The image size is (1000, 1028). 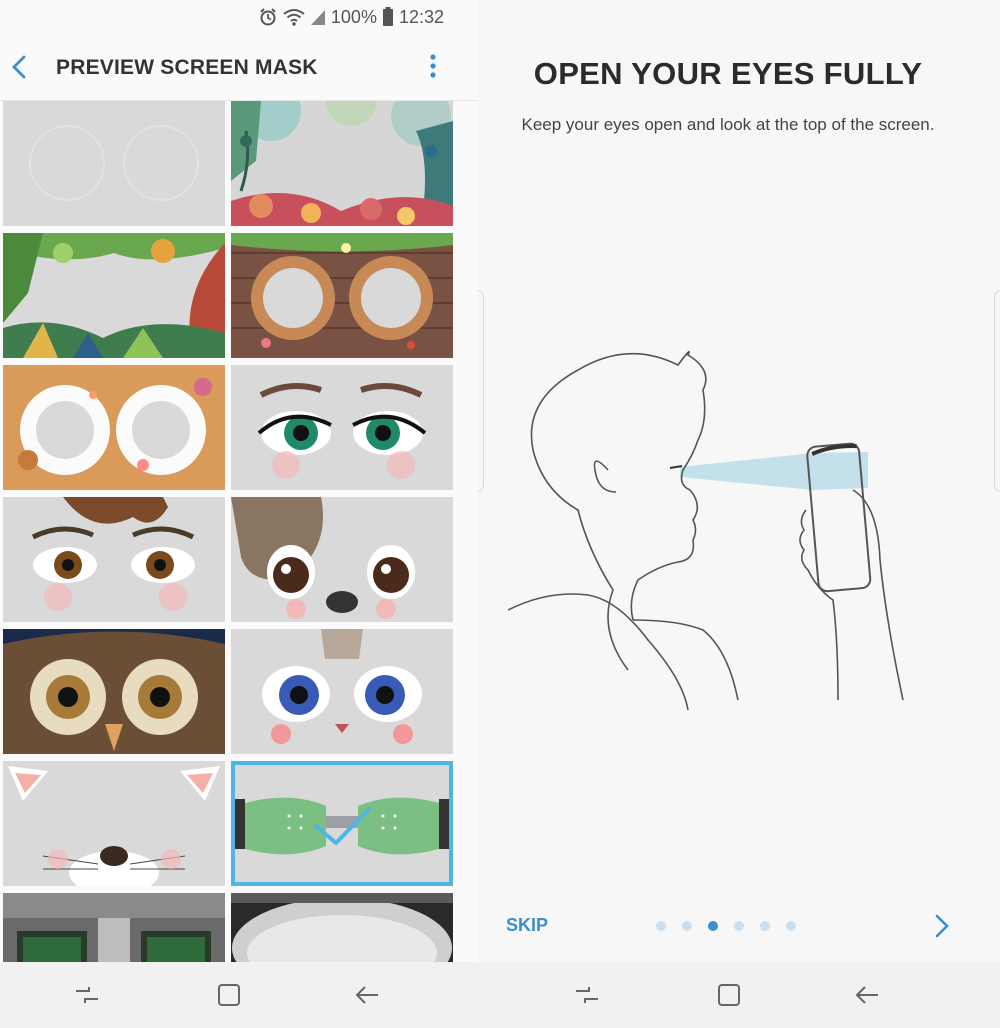 I want to click on mask-tile-brown-eyes-hair, so click(x=114, y=559).